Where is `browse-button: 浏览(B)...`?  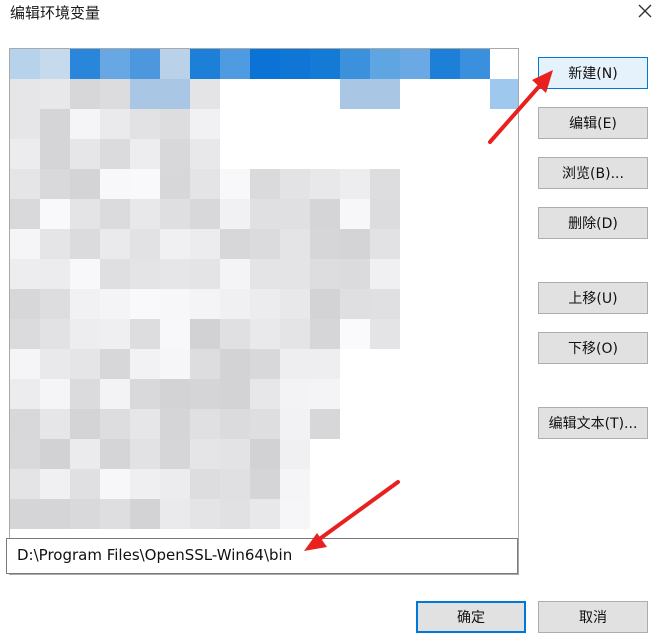
browse-button: 浏览(B)... is located at coordinates (593, 173).